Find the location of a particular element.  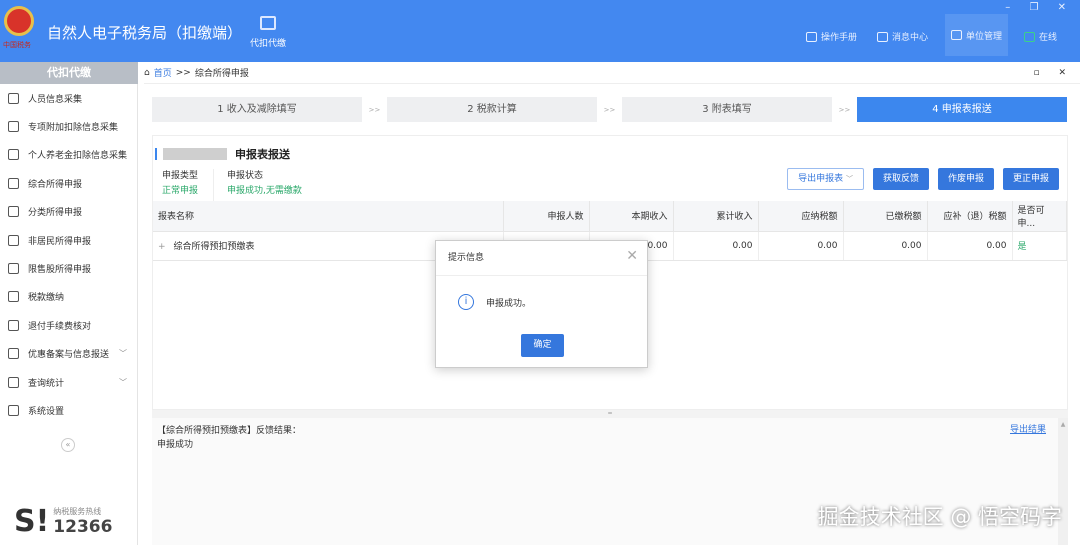

void-report-button: 作废申报 is located at coordinates (965, 179).